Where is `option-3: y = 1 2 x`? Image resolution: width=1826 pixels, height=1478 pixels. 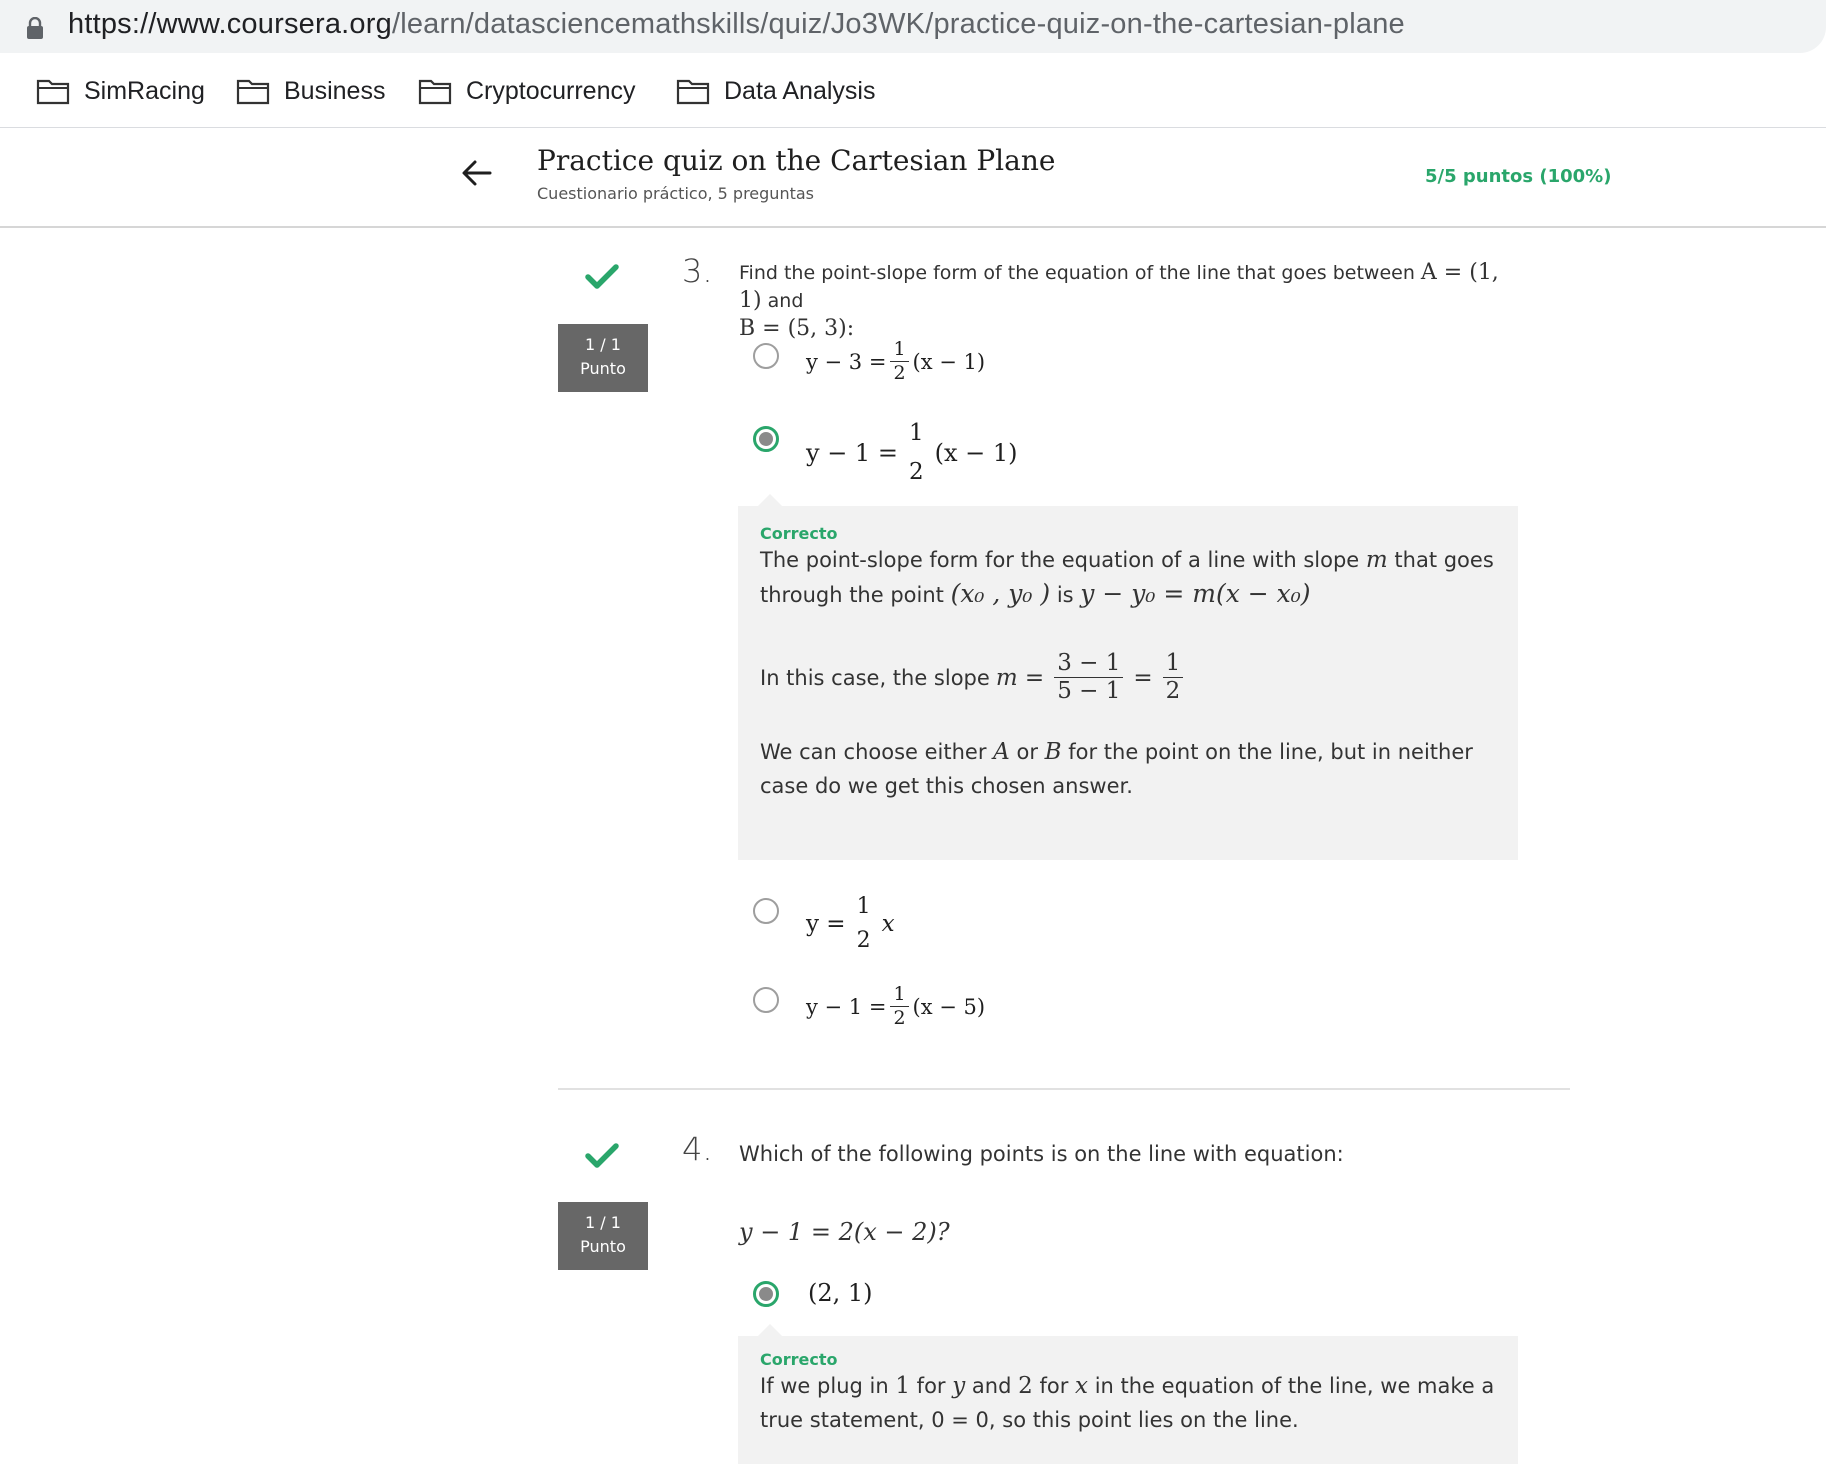 option-3: y = 1 2 x is located at coordinates (850, 924).